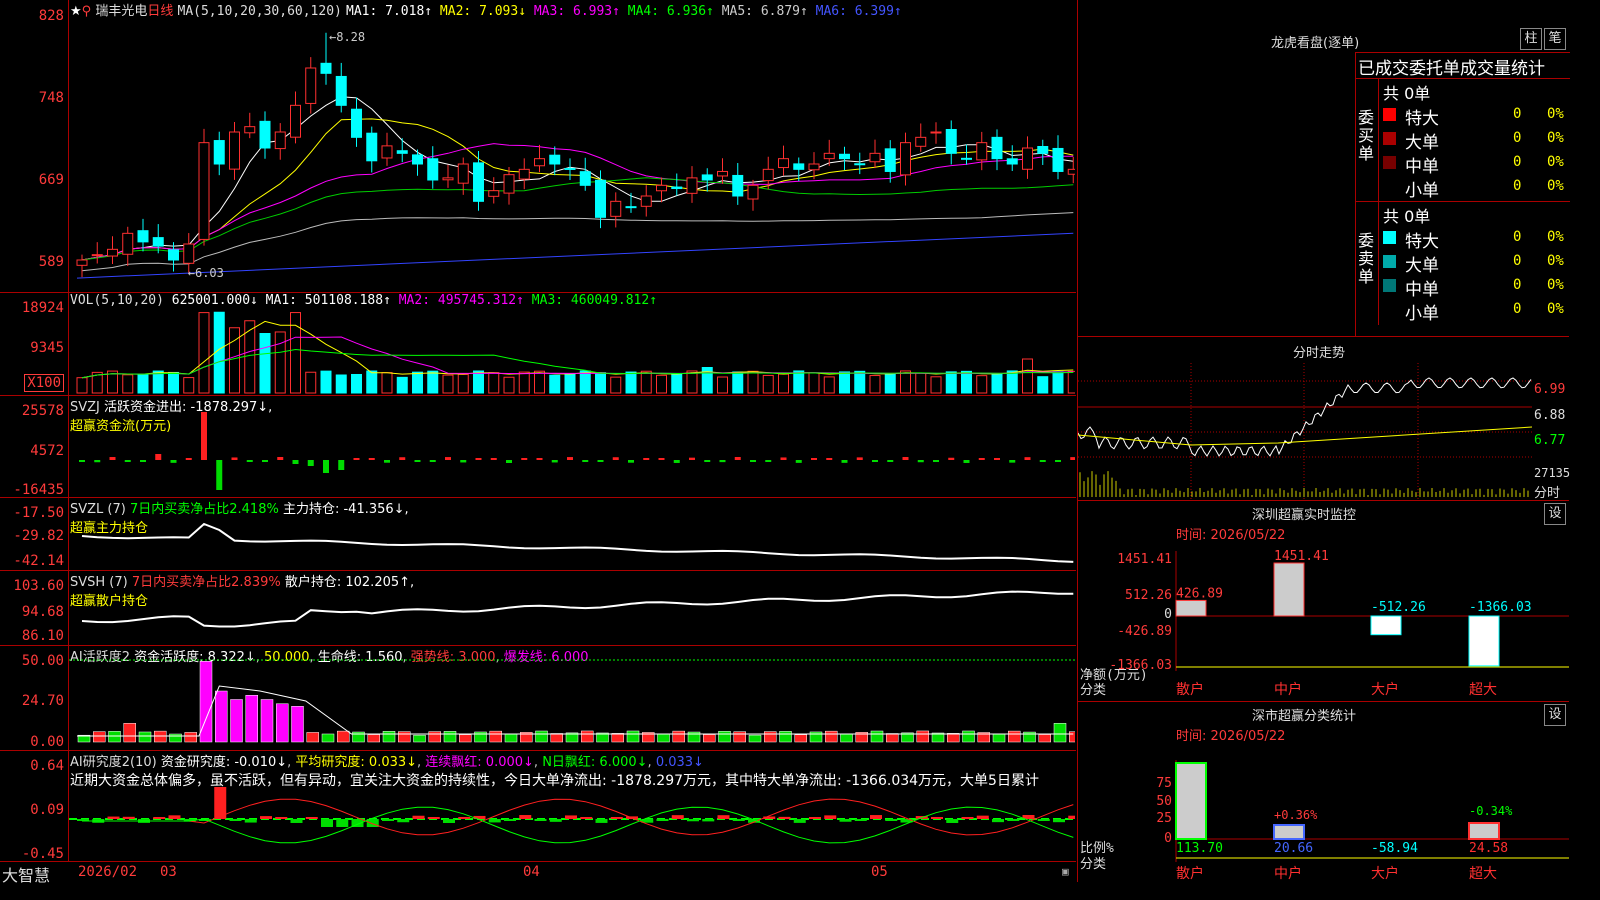 The width and height of the screenshot is (1600, 900). I want to click on volume-row: 小单 0 0%, so click(1475, 188).